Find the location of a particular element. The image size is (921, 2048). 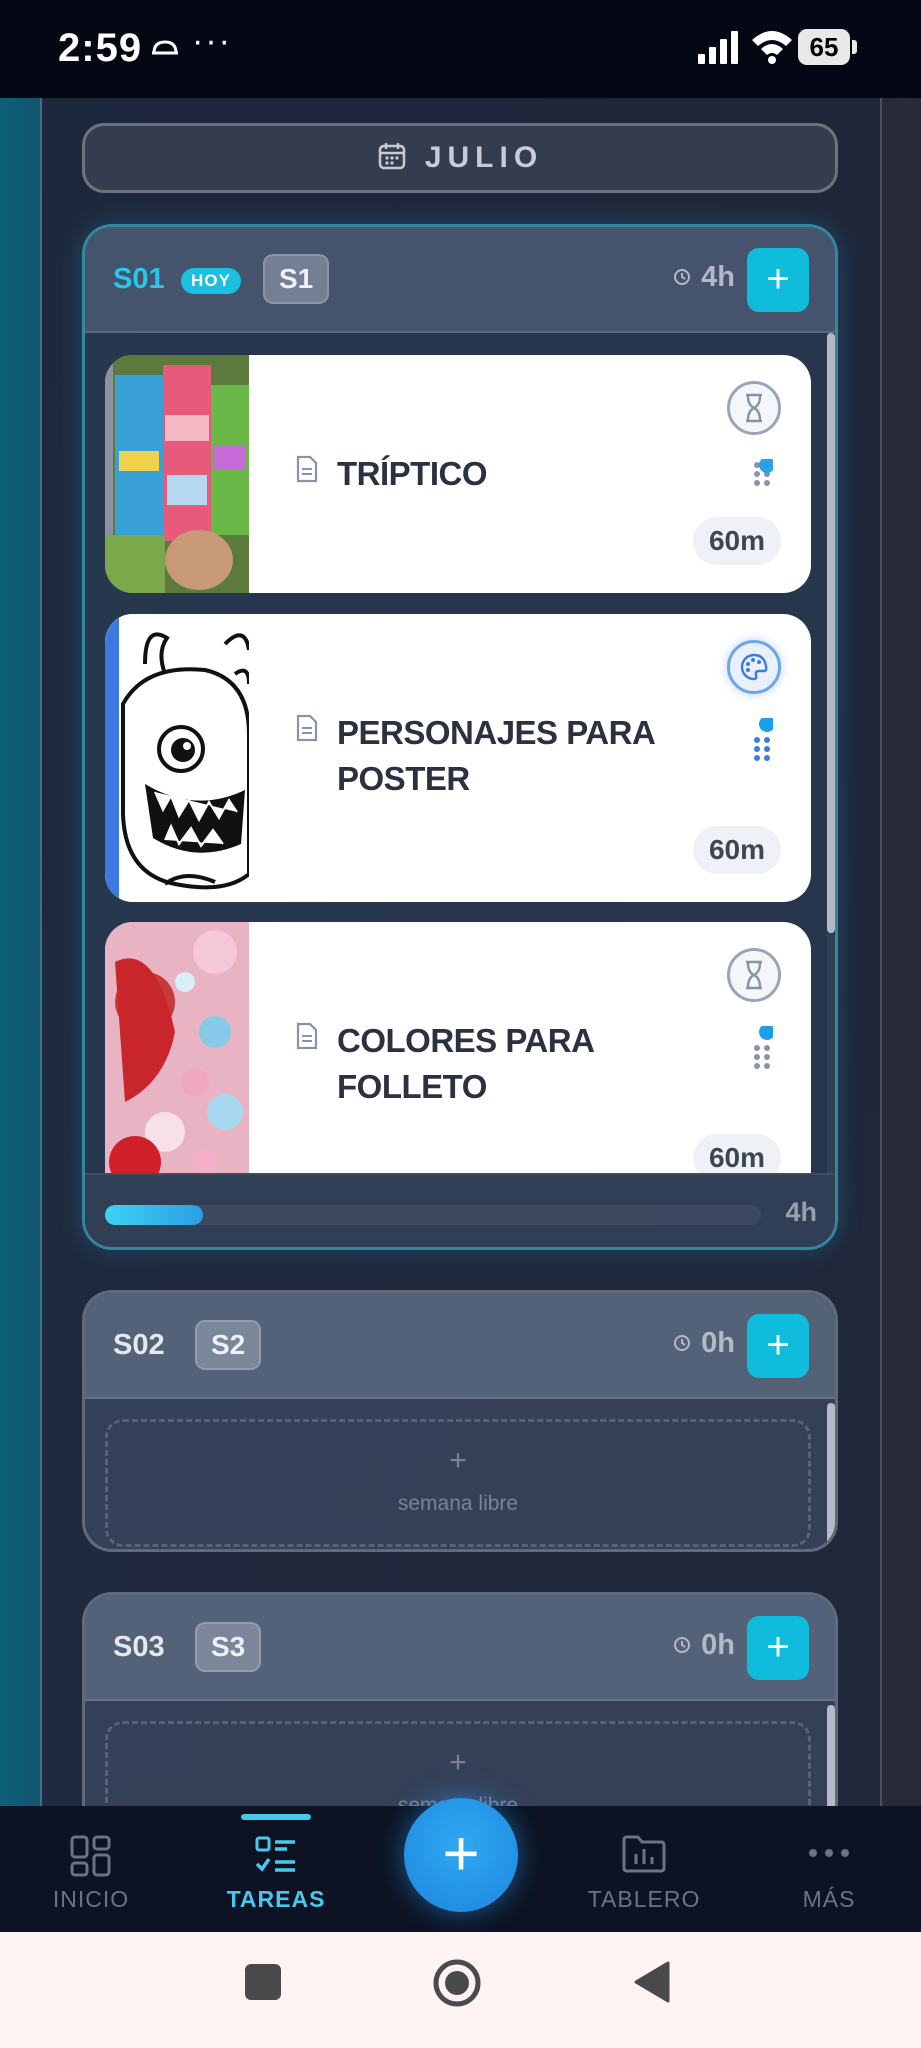

task-title: TRÍPTICO is located at coordinates (412, 473).